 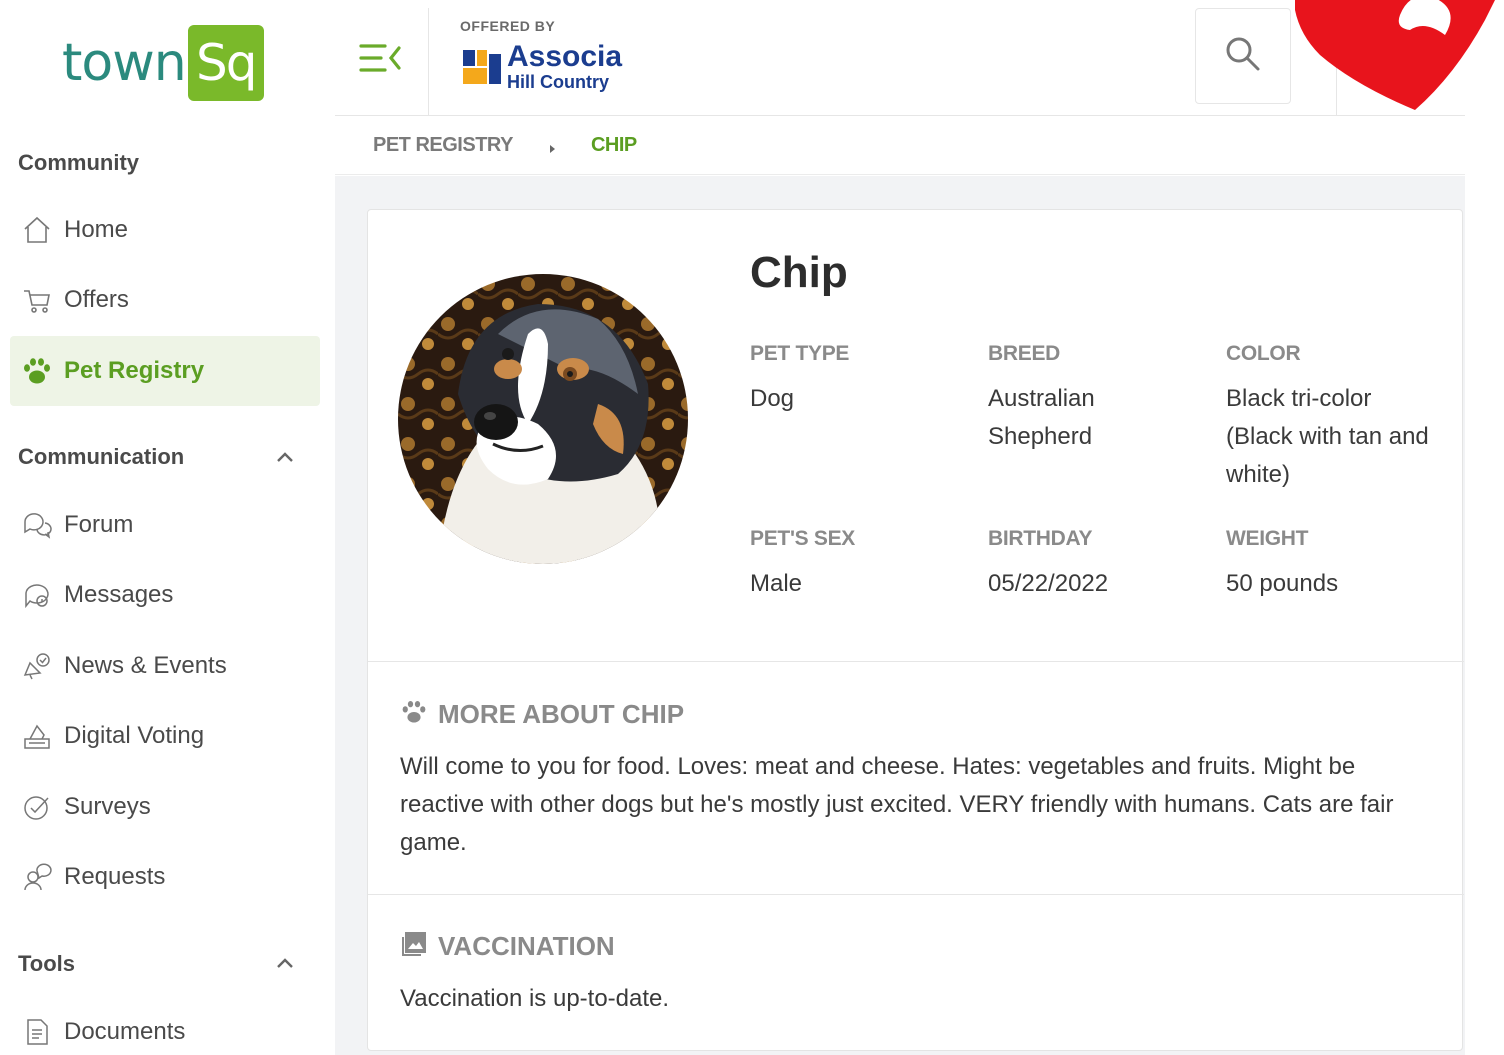 What do you see at coordinates (99, 524) in the screenshot?
I see `sidebar-item-label: Forum` at bounding box center [99, 524].